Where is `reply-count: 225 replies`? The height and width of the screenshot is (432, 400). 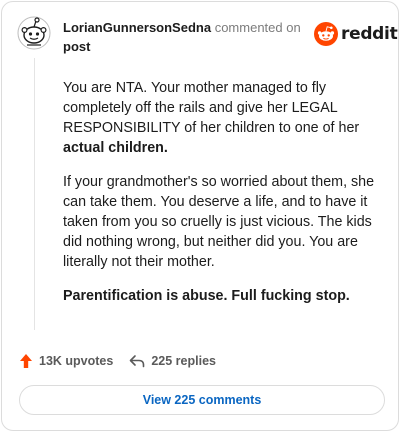 reply-count: 225 replies is located at coordinates (183, 361).